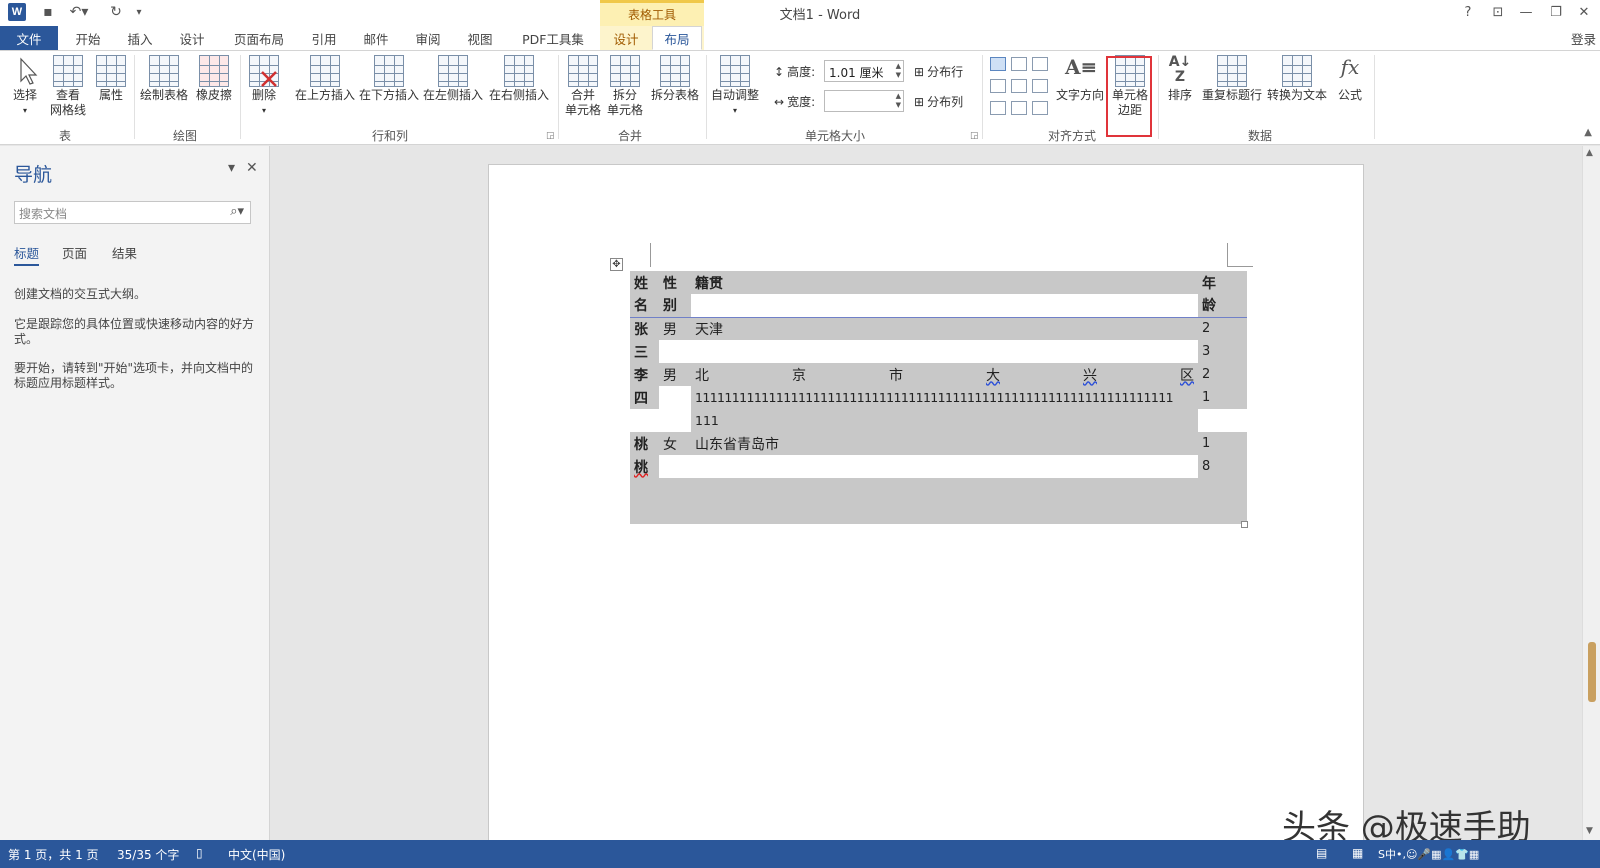  Describe the element at coordinates (1321, 853) in the screenshot. I see `read-mode-icon: ▤` at that location.